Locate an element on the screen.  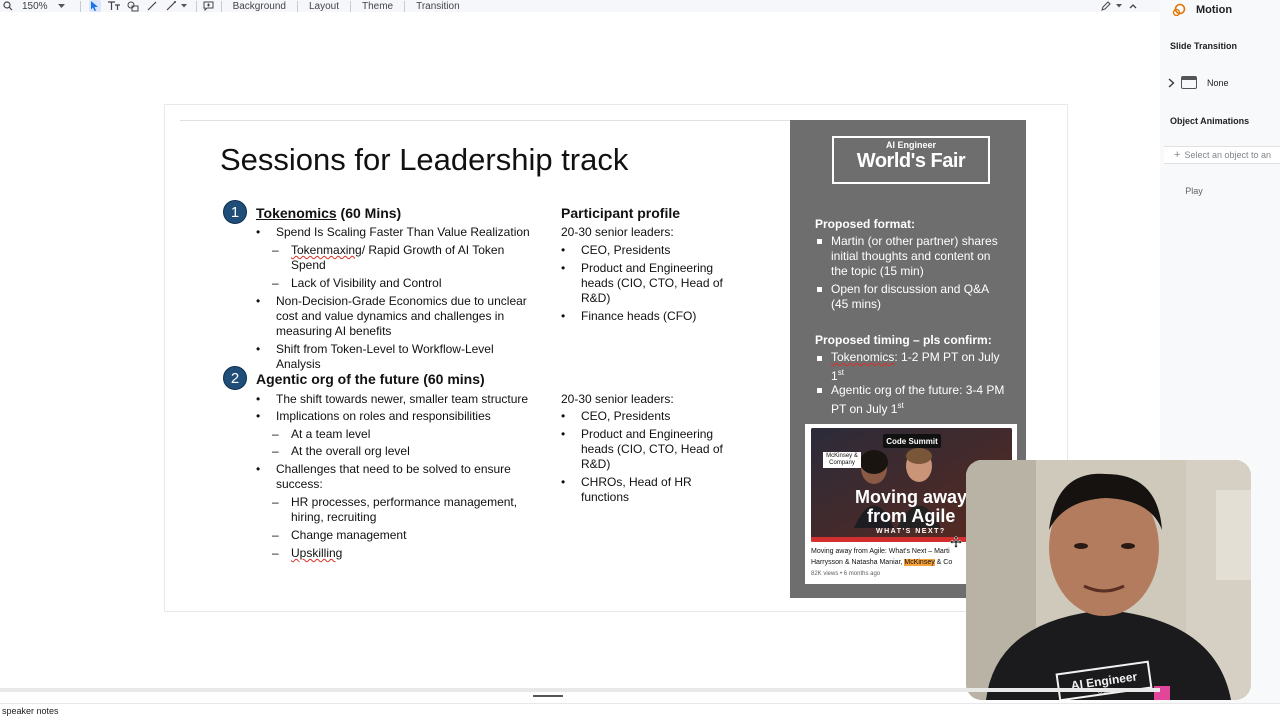
format-2-line-2: (45 mins) is located at coordinates (856, 304).